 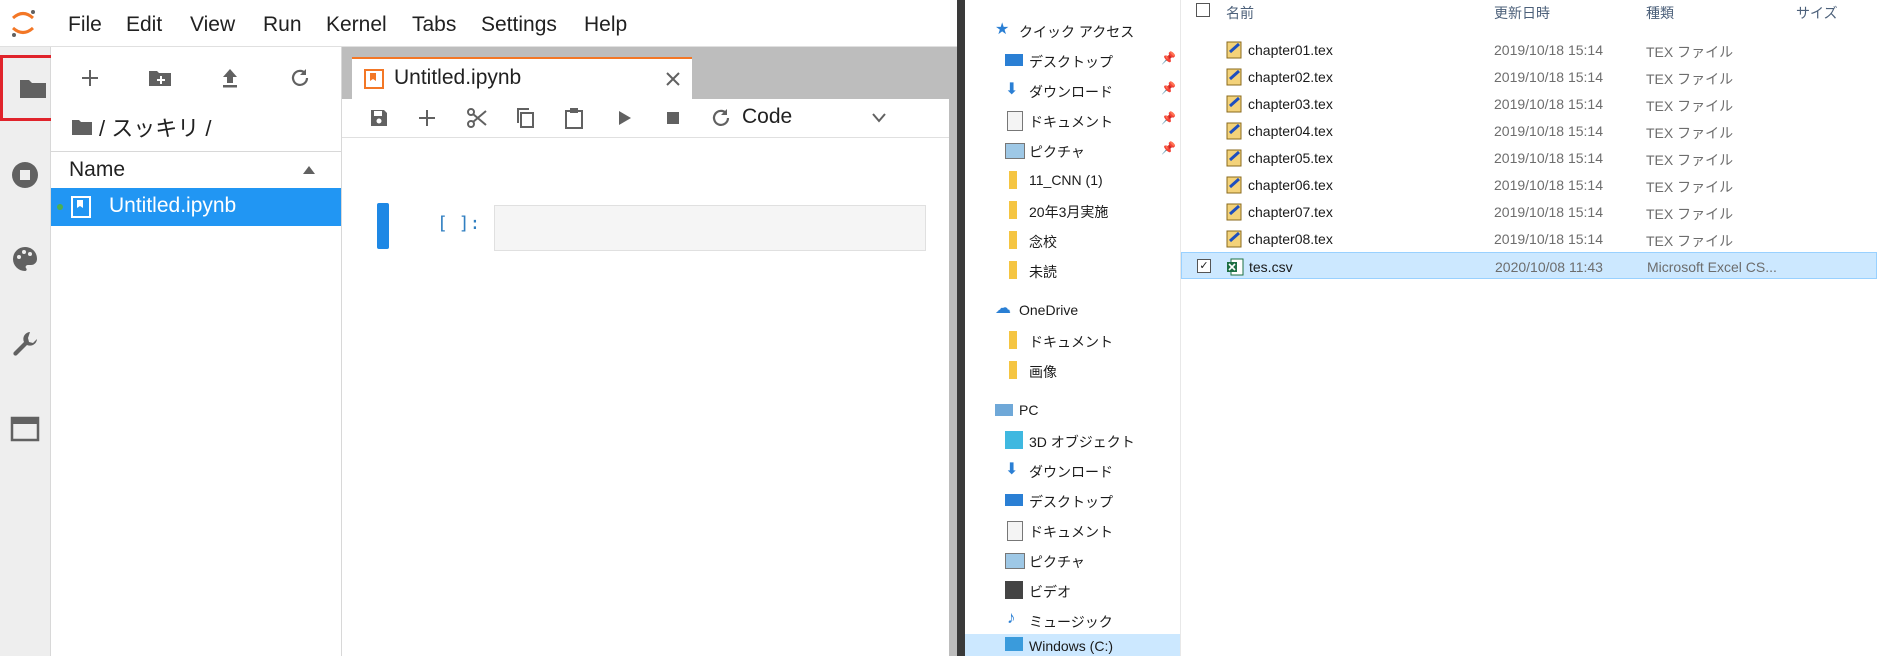 I want to click on cell-input-editor, so click(x=710, y=228).